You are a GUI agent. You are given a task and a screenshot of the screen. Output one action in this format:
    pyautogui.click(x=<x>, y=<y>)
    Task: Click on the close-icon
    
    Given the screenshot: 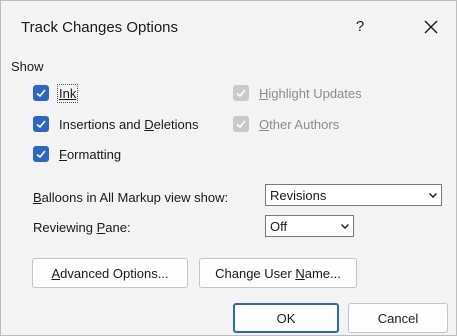 What is the action you would take?
    pyautogui.click(x=431, y=27)
    